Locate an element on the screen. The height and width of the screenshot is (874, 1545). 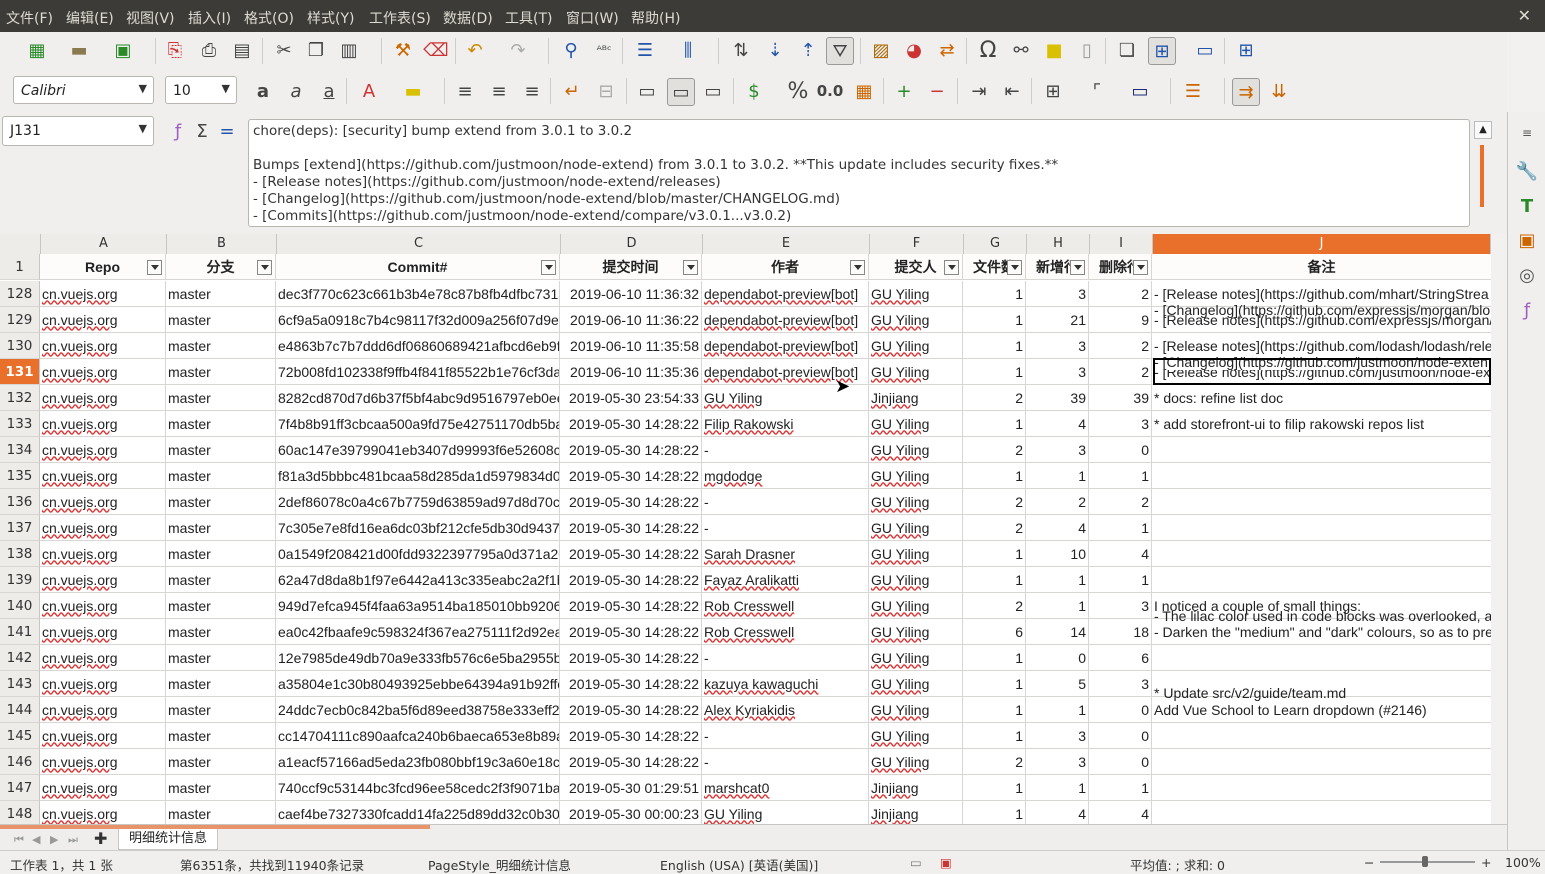
cell-commit: 7f4b8b91ff3cbcaa500a9fd75e42751170db5bae is located at coordinates (418, 423).